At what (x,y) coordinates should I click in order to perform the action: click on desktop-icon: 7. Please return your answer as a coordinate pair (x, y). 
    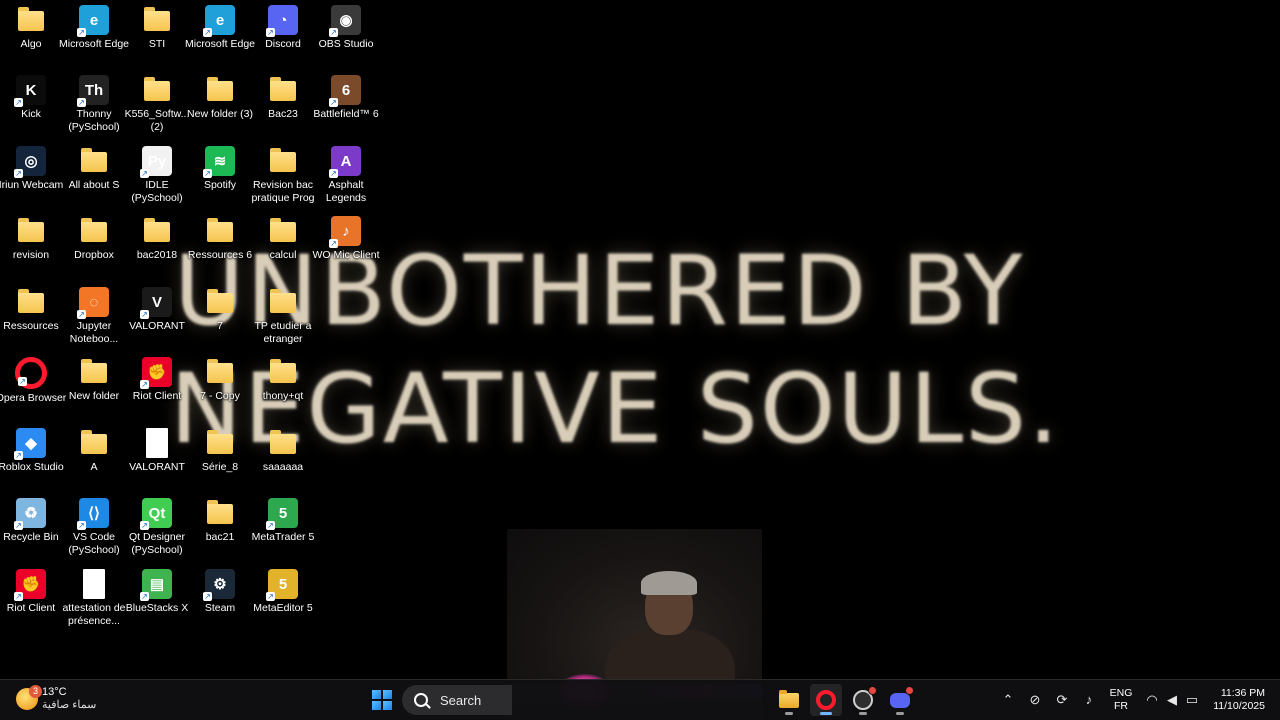
    Looking at the image, I should click on (220, 310).